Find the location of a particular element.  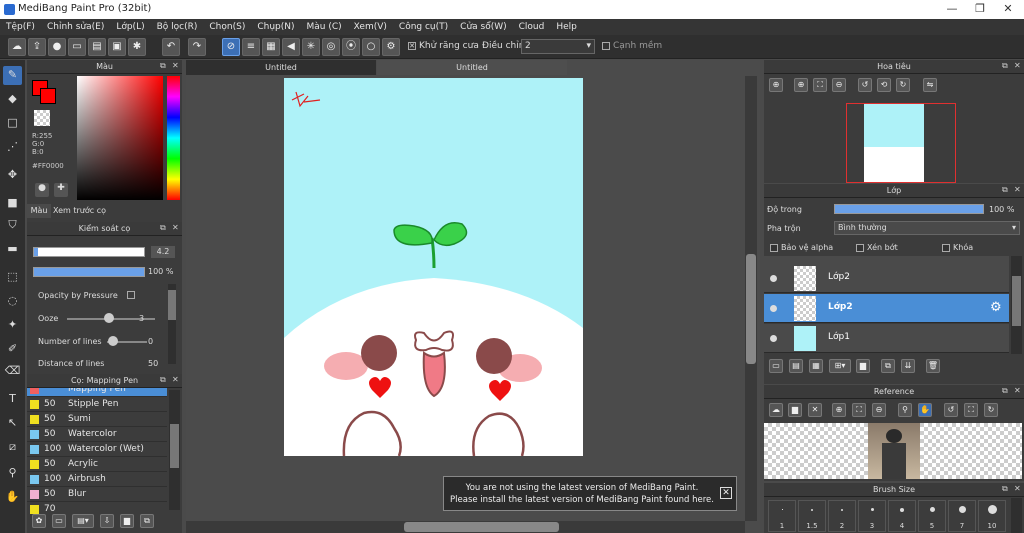

reference-canvas is located at coordinates (893, 451).